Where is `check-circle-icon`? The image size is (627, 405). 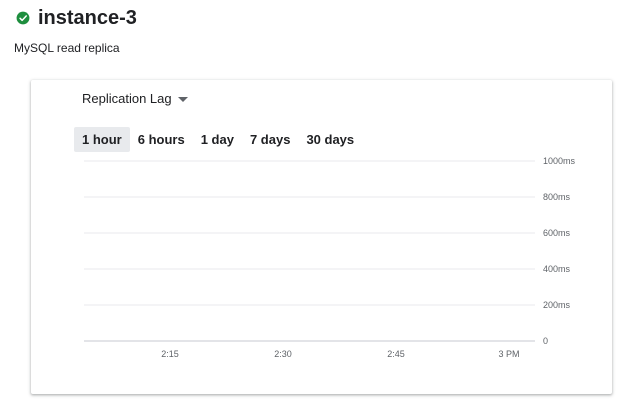
check-circle-icon is located at coordinates (23, 18).